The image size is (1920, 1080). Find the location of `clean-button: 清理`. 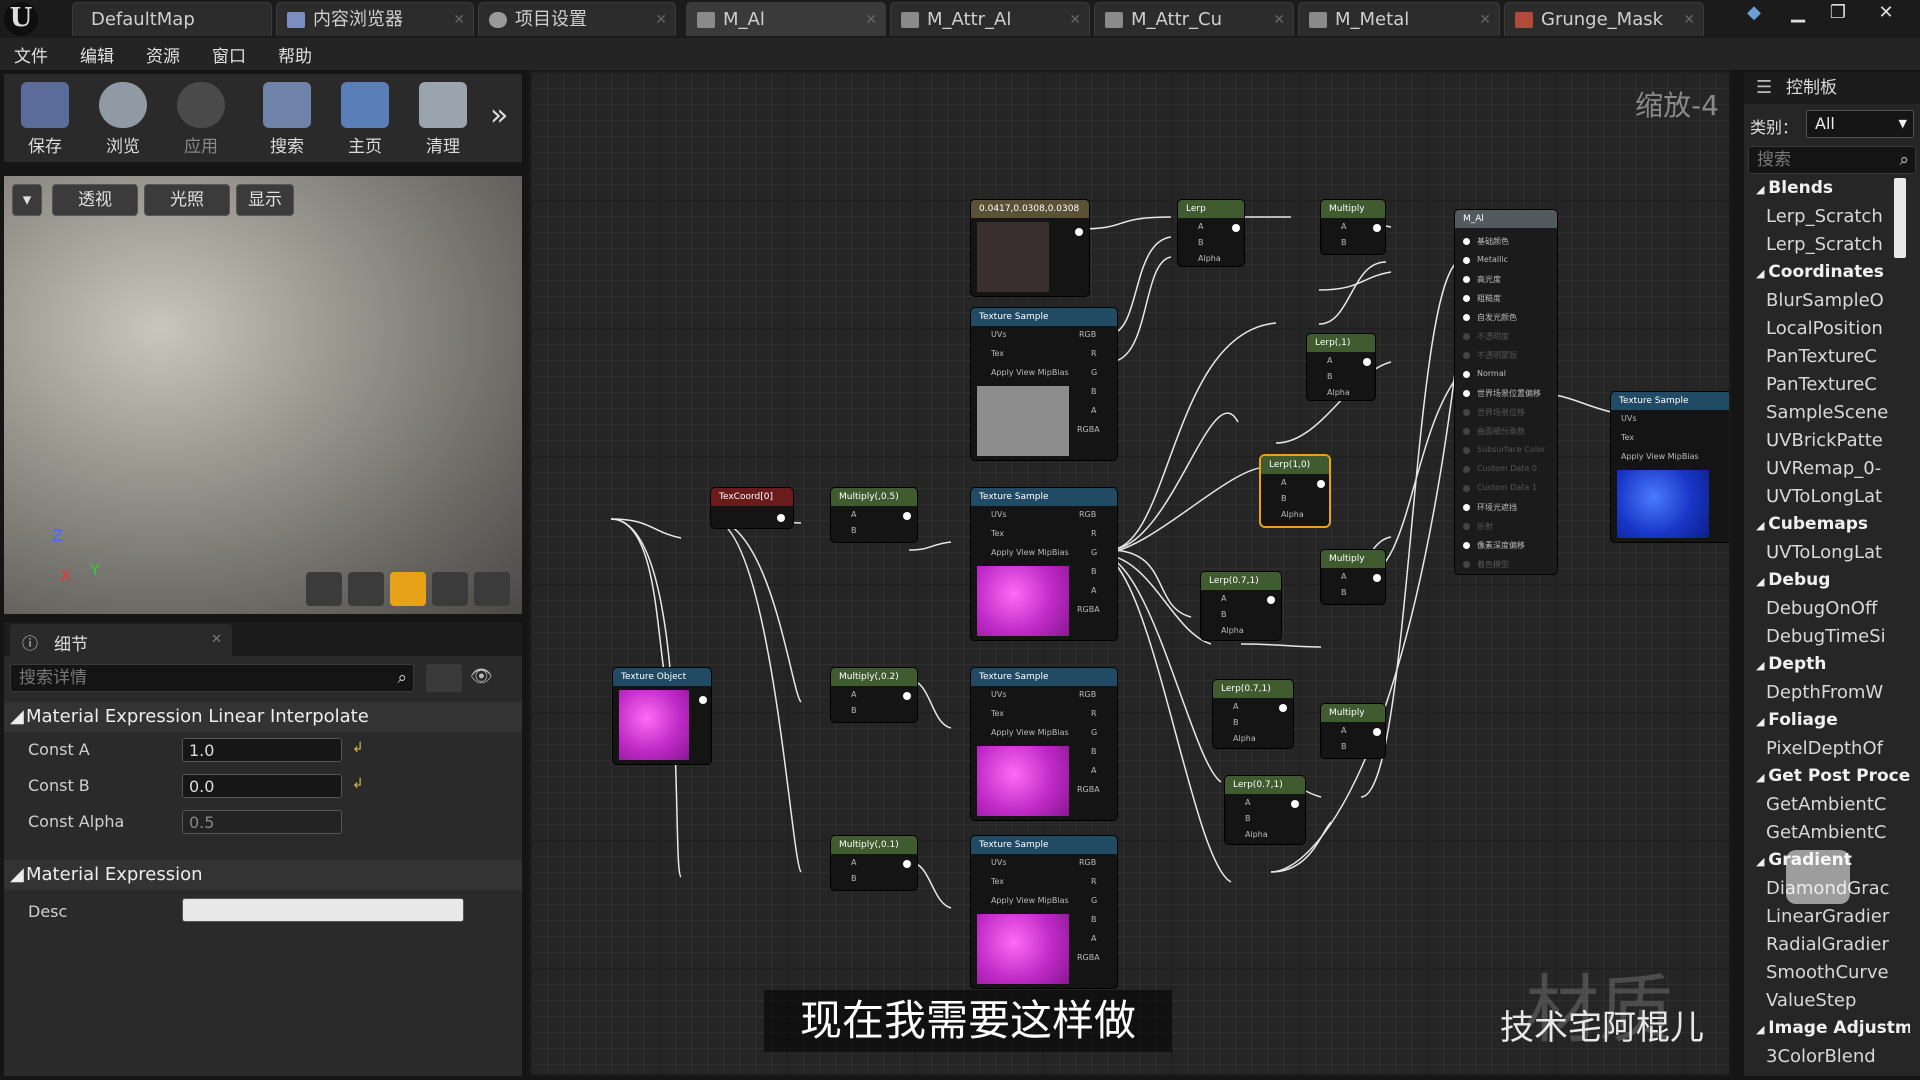

clean-button: 清理 is located at coordinates (443, 119).